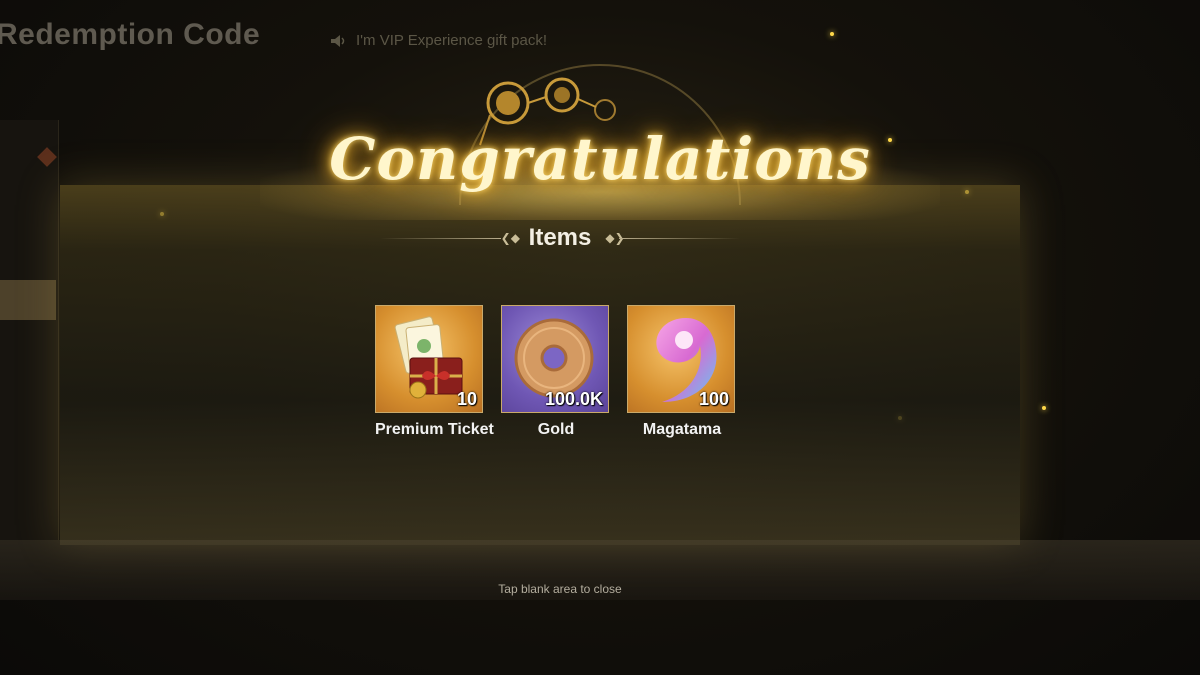 This screenshot has width=1200, height=675. I want to click on notice-bar: I'm VIP Experience gift pack!, so click(438, 40).